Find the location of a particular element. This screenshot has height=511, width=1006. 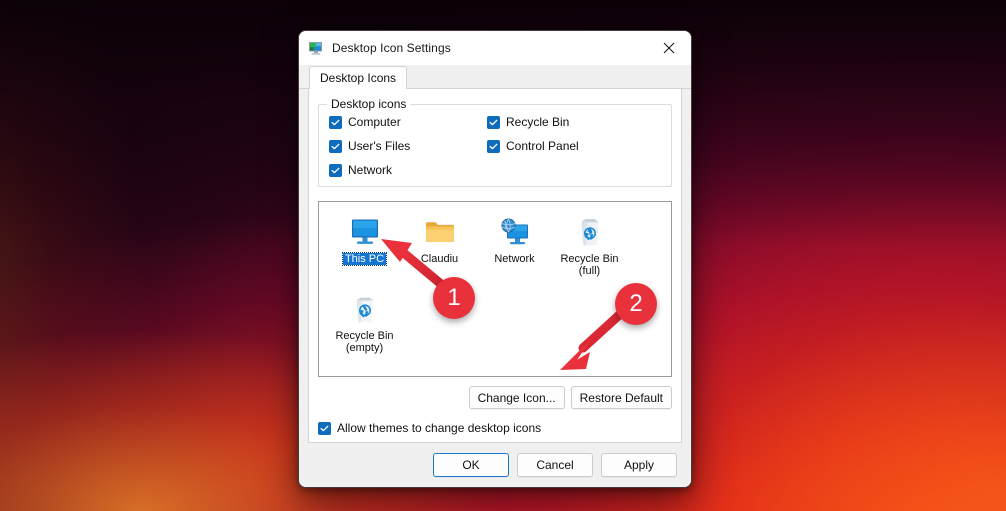

dialog-titlebar: Desktop Icon Settings is located at coordinates (495, 48).